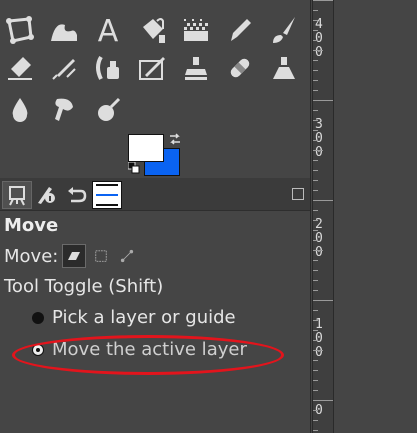  I want to click on svg-text: A, so click(108, 30).